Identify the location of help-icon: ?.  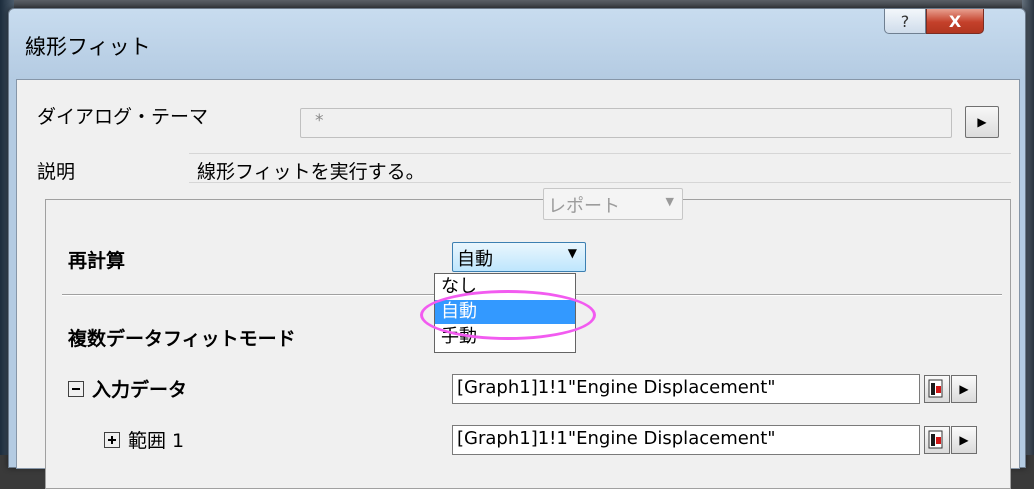
(905, 21).